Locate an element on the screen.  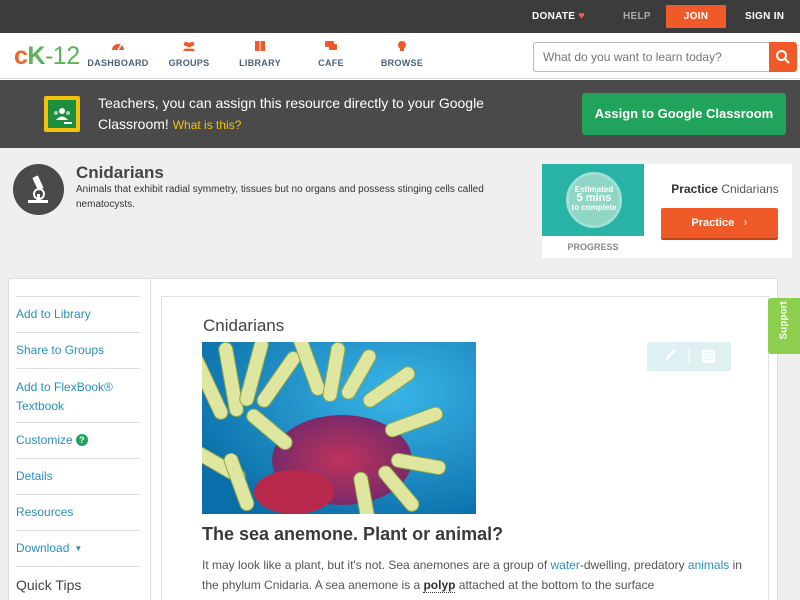
quick-tips-heading: Quick Tips is located at coordinates (78, 583).